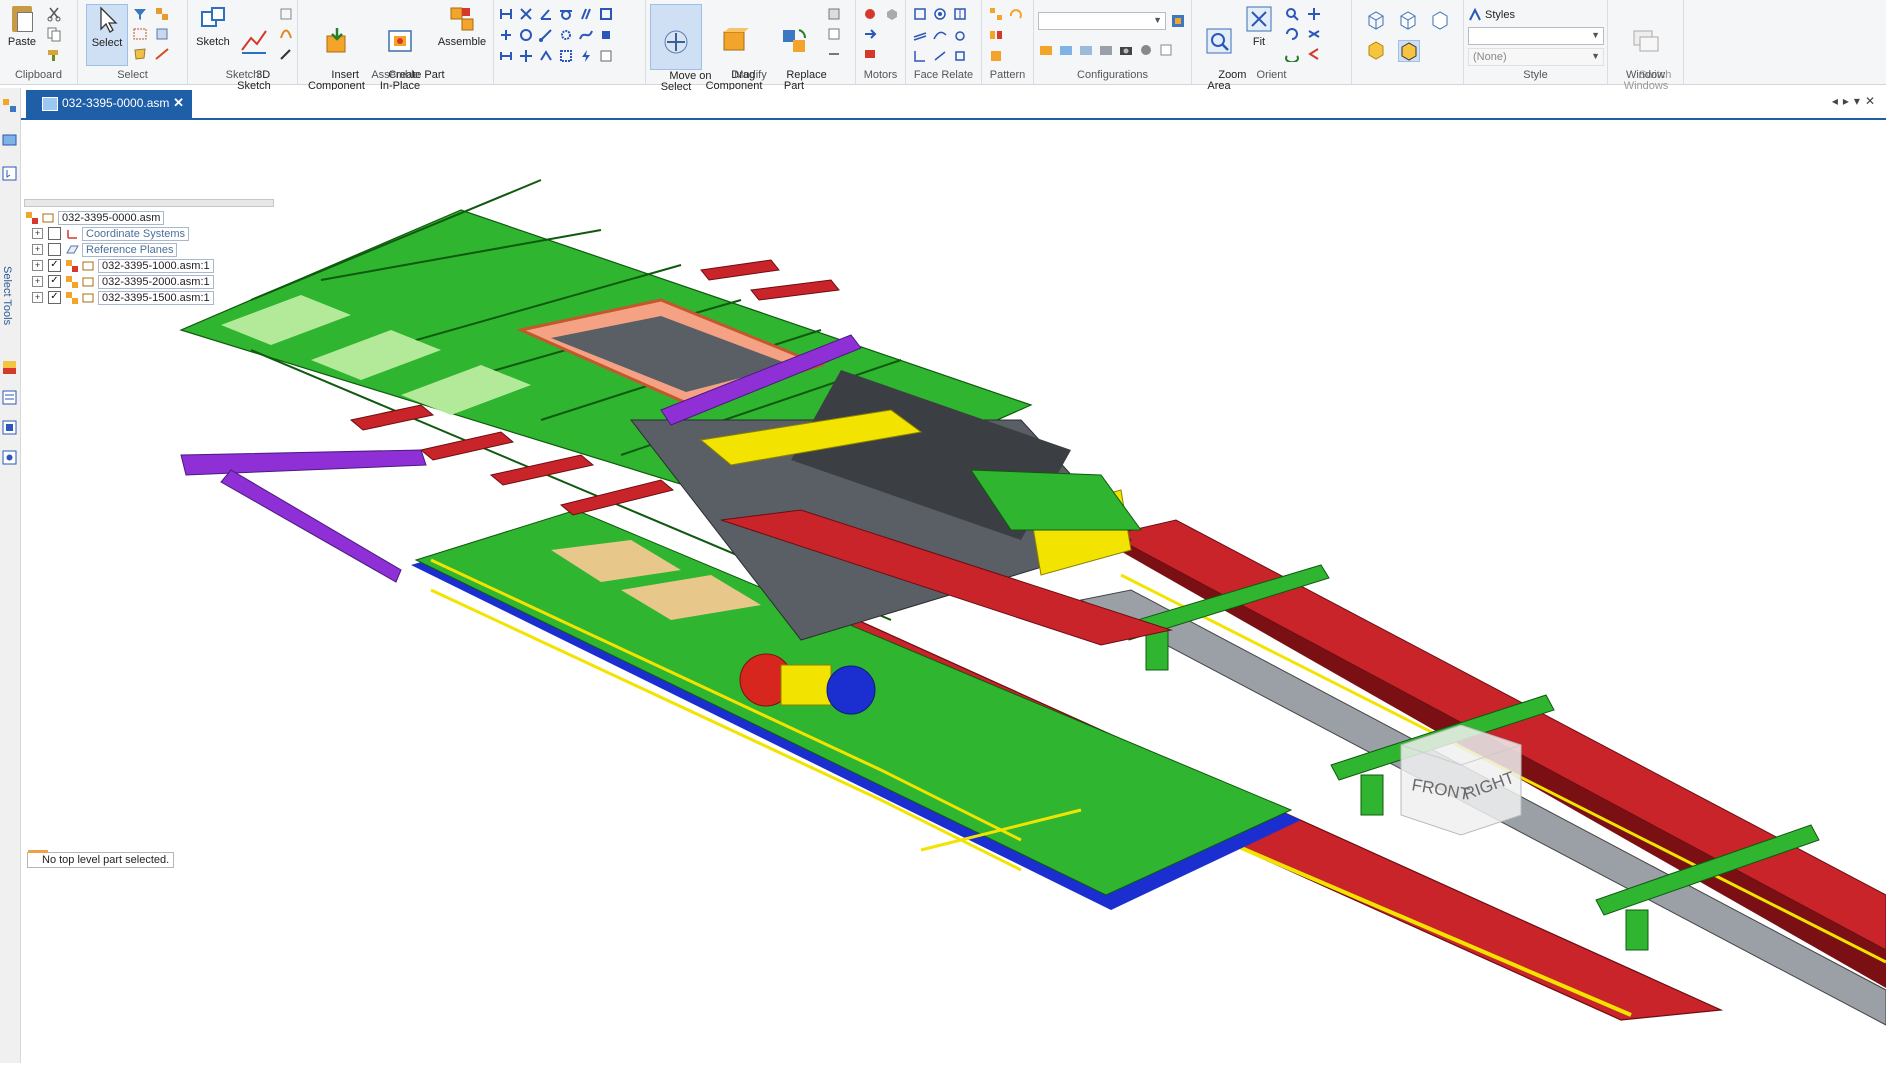  What do you see at coordinates (960, 14) in the screenshot?
I see `face-symmetric-icon` at bounding box center [960, 14].